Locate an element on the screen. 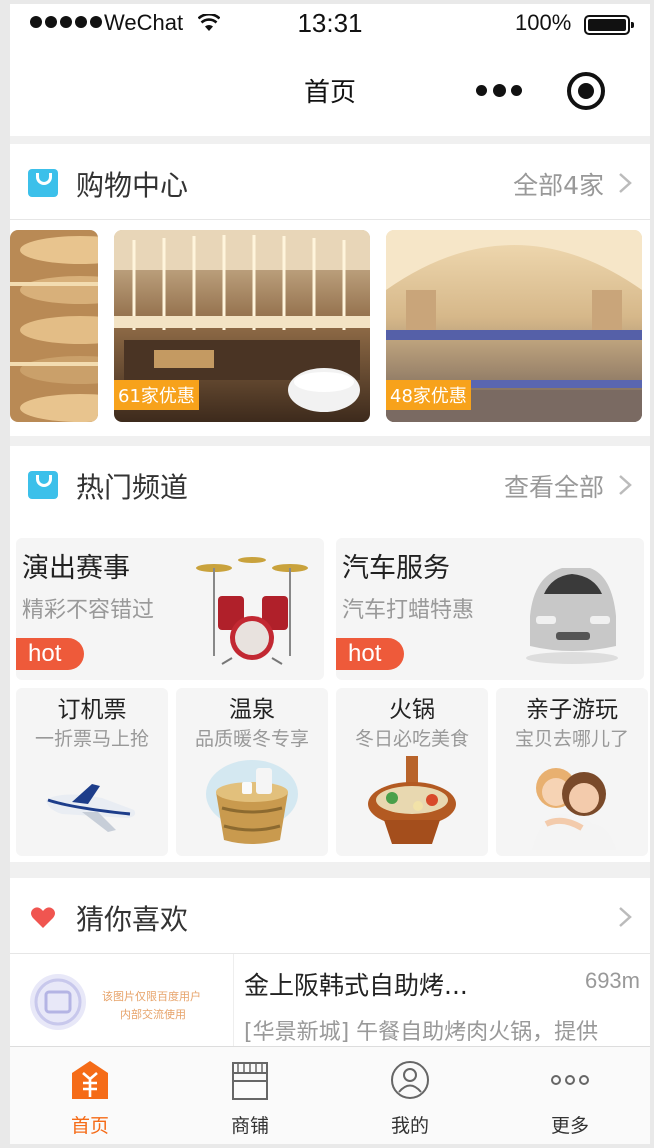 The image size is (654, 1148). mall-card: 61家优惠 is located at coordinates (242, 326).